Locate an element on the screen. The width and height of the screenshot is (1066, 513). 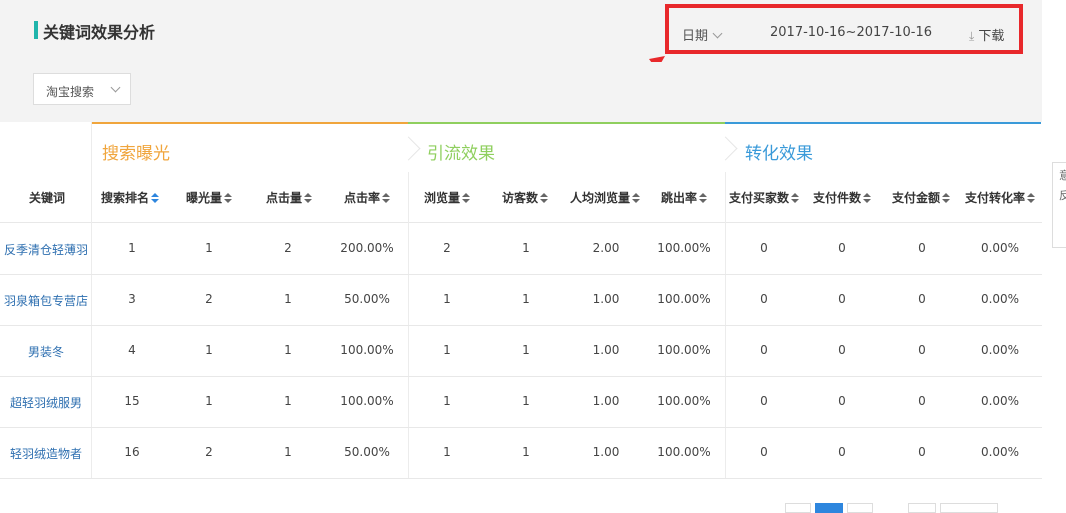
filter-bar is located at coordinates (521, 92).